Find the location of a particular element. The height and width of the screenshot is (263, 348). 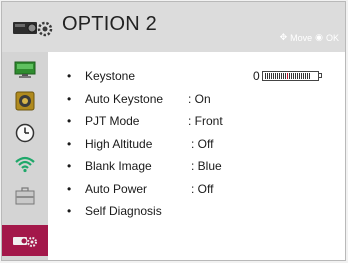

menu-item-value: : On is located at coordinates (199, 99).